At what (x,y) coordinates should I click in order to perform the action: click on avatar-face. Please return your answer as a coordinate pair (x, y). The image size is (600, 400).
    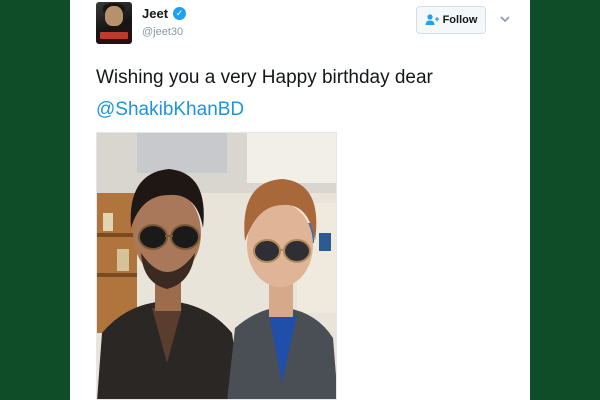
    Looking at the image, I should click on (114, 16).